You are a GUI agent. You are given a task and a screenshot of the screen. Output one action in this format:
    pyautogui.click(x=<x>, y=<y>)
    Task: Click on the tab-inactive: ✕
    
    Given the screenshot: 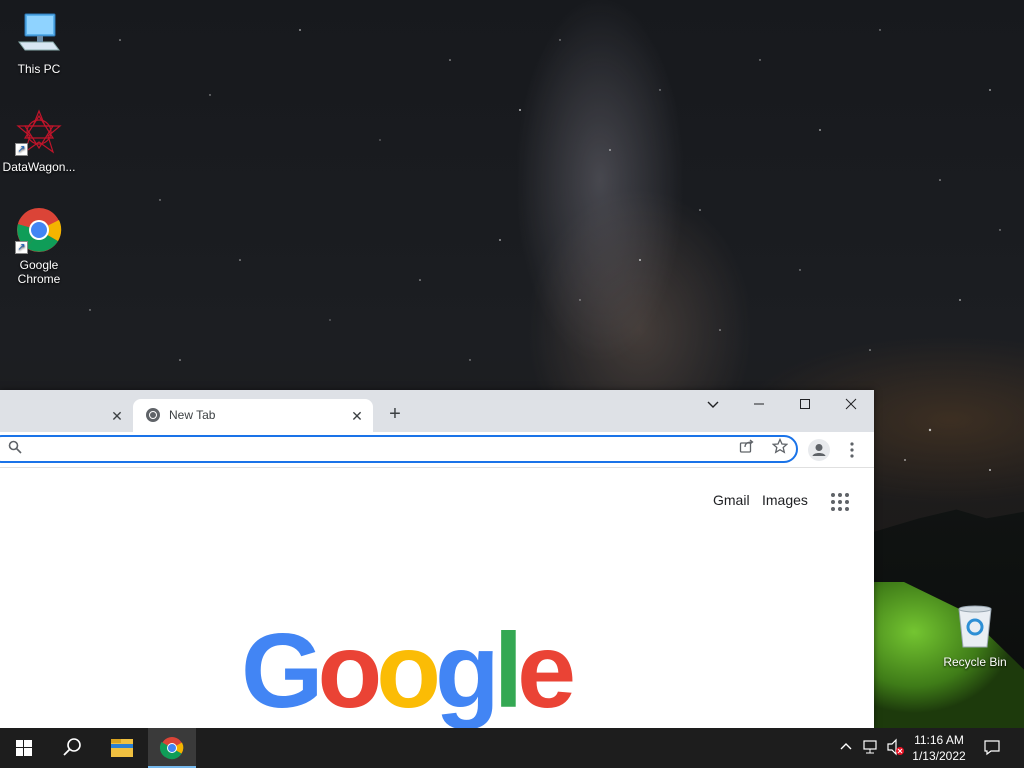 What is the action you would take?
    pyautogui.click(x=66, y=415)
    